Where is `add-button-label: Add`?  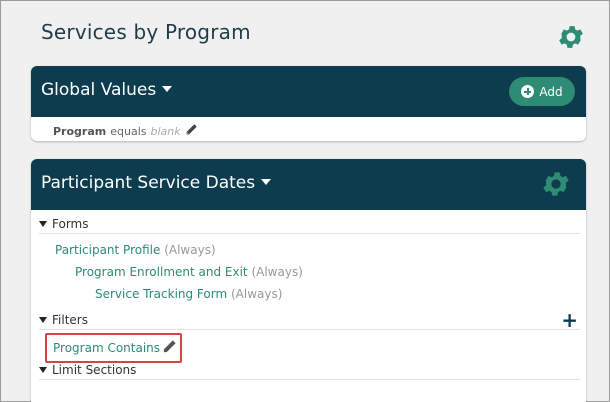 add-button-label: Add is located at coordinates (551, 91).